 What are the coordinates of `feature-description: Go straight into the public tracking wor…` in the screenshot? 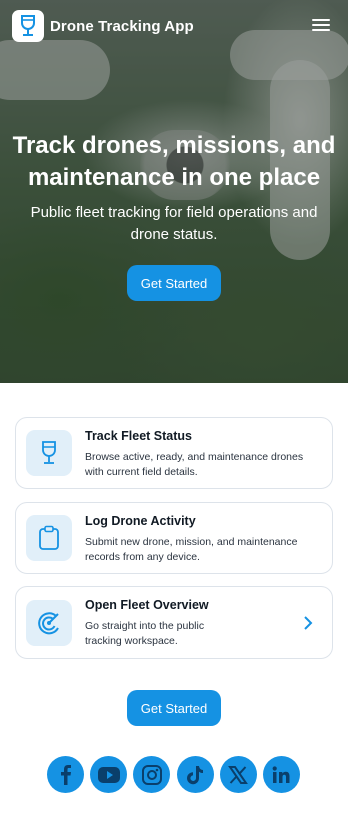 It's located at (145, 633).